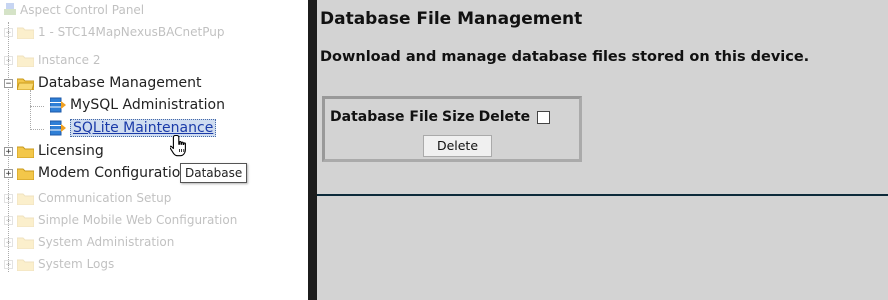 Image resolution: width=888 pixels, height=300 pixels. I want to click on column-header-database-file: Database File, so click(384, 117).